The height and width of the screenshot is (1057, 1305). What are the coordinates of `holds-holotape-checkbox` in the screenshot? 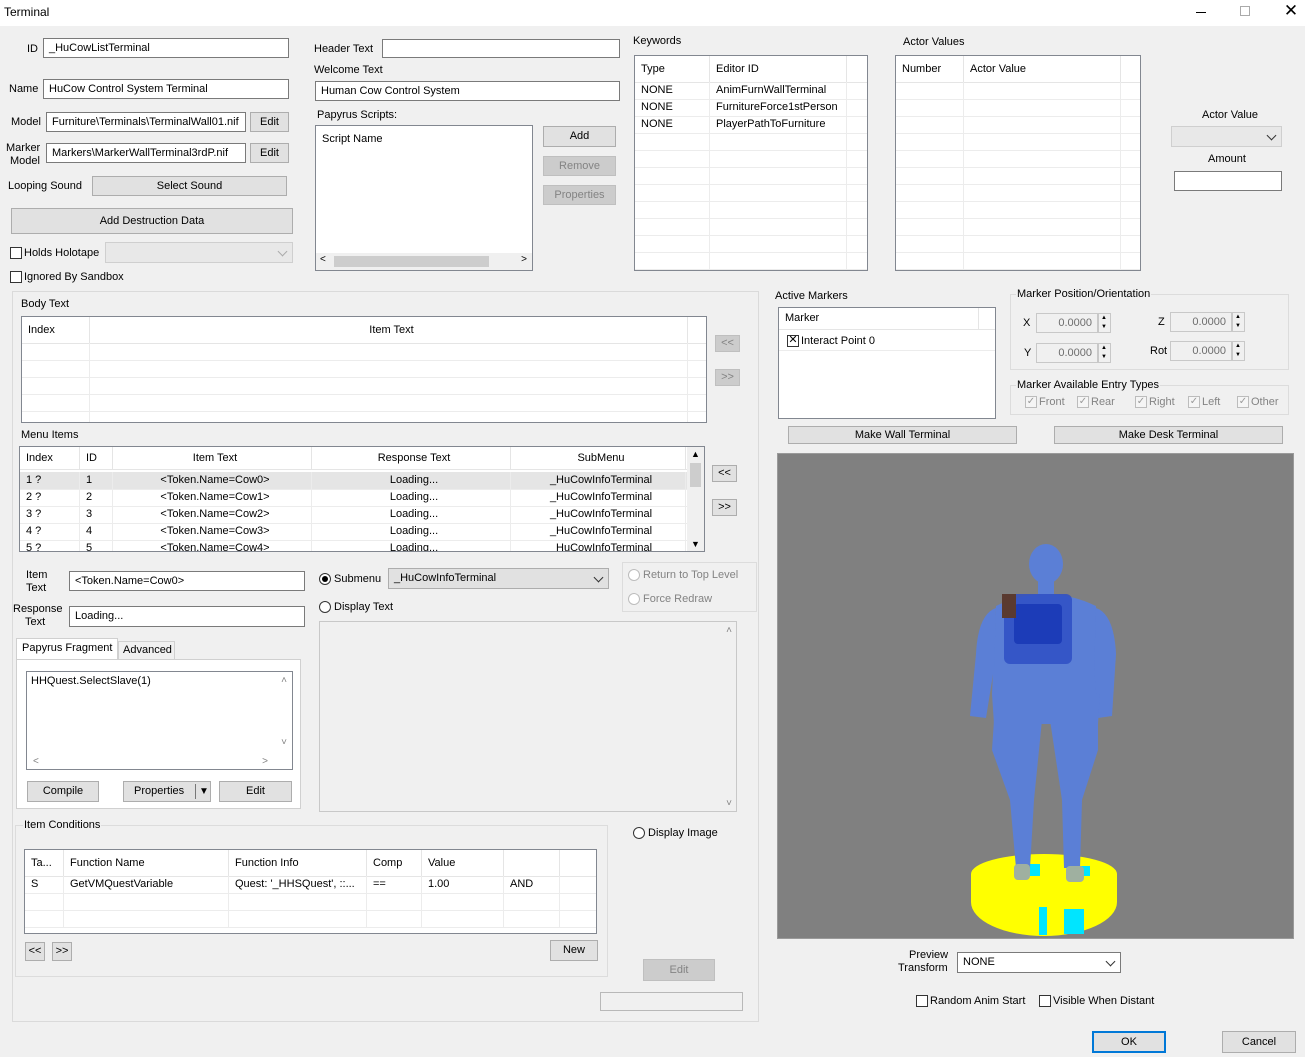 It's located at (16, 253).